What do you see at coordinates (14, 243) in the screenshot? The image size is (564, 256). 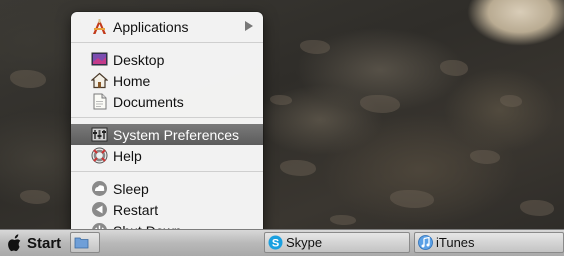 I see `apple-icon` at bounding box center [14, 243].